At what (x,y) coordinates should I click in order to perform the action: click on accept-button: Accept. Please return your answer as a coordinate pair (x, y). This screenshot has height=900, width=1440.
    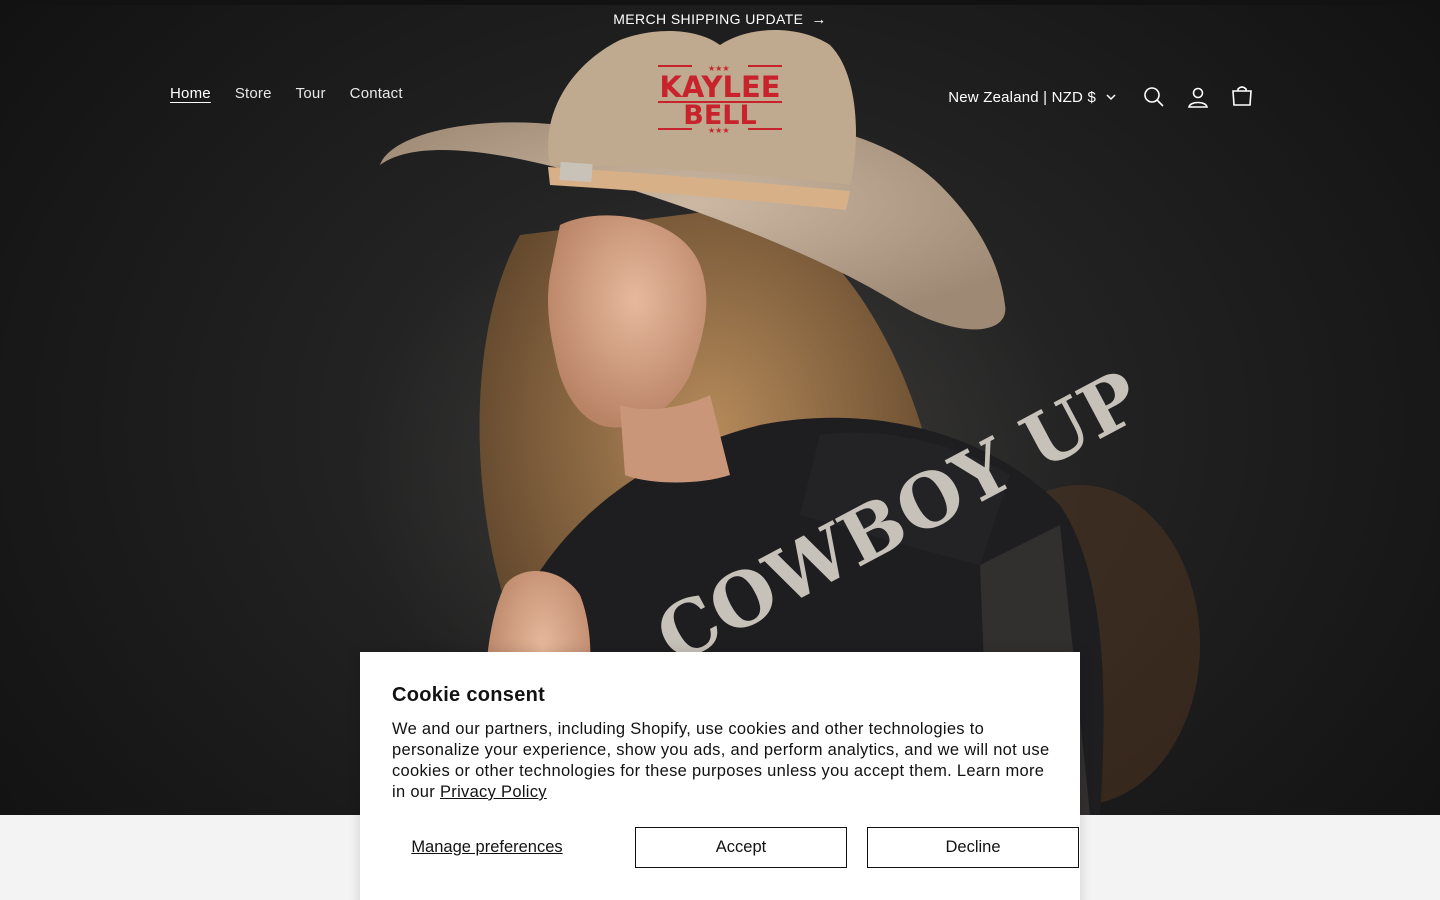
    Looking at the image, I should click on (741, 847).